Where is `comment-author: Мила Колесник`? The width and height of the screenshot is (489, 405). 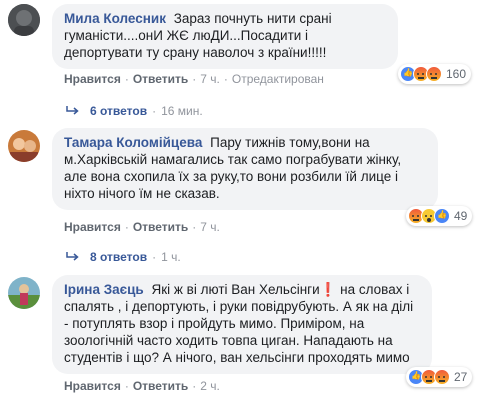 comment-author: Мила Колесник is located at coordinates (115, 18).